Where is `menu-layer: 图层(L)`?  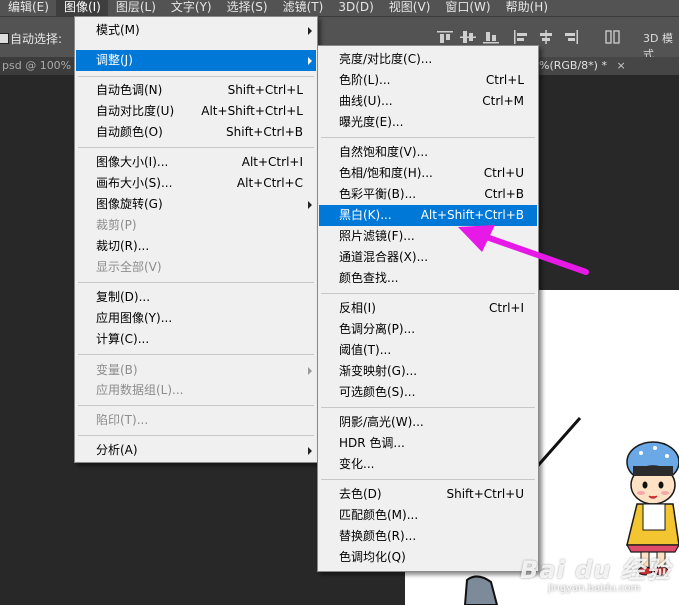
menu-layer: 图层(L) is located at coordinates (135, 8).